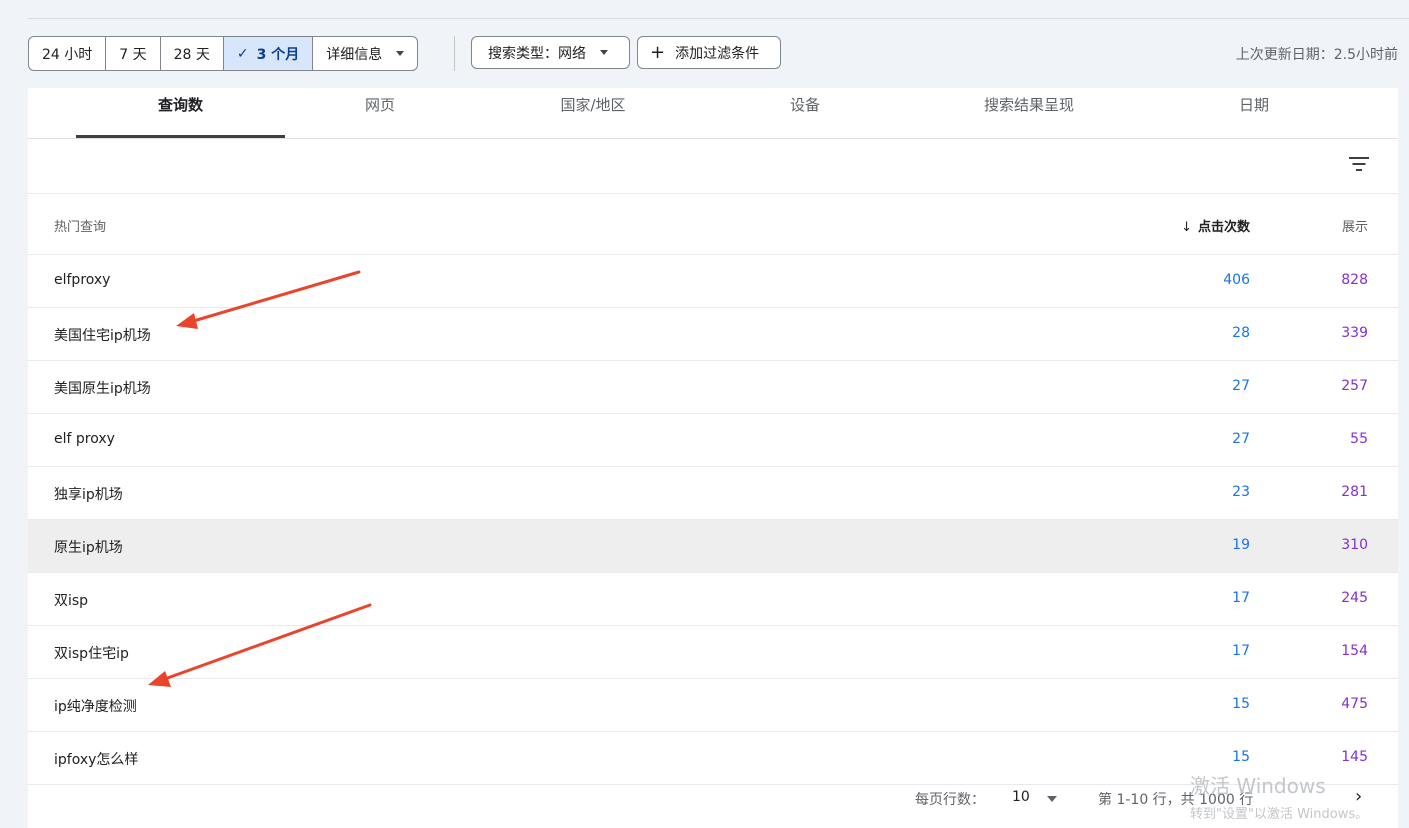  What do you see at coordinates (1241, 545) in the screenshot?
I see `clicks-cell: 19` at bounding box center [1241, 545].